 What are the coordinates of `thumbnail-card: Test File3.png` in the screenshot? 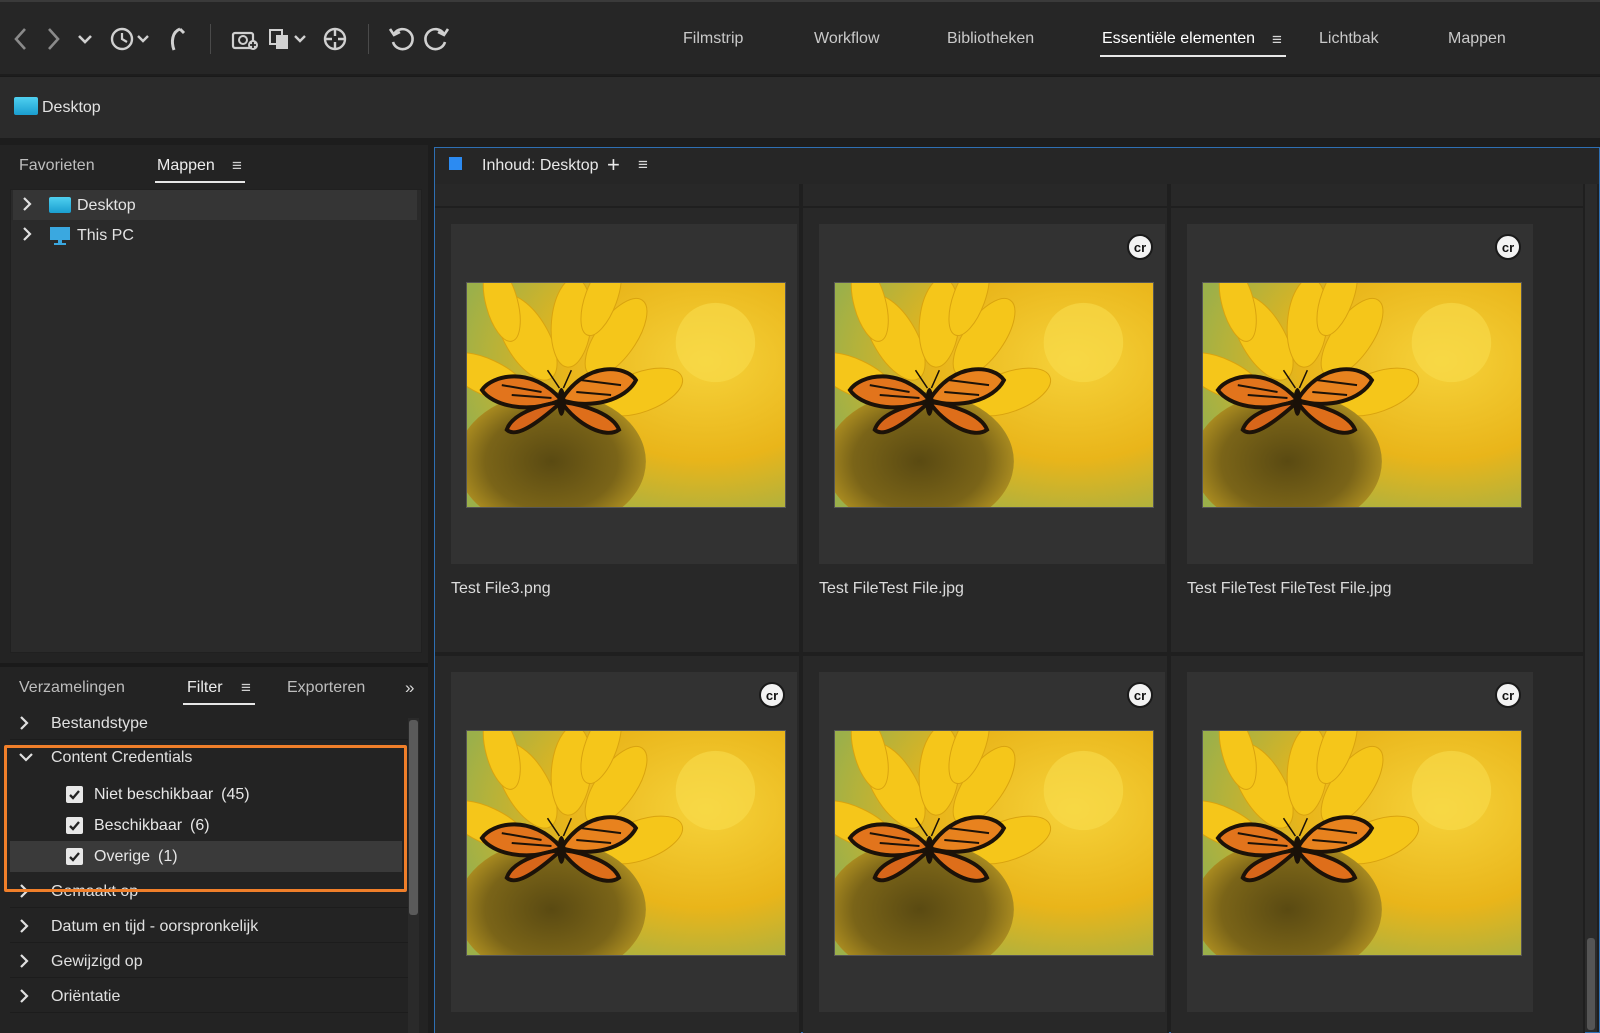 It's located at (618, 430).